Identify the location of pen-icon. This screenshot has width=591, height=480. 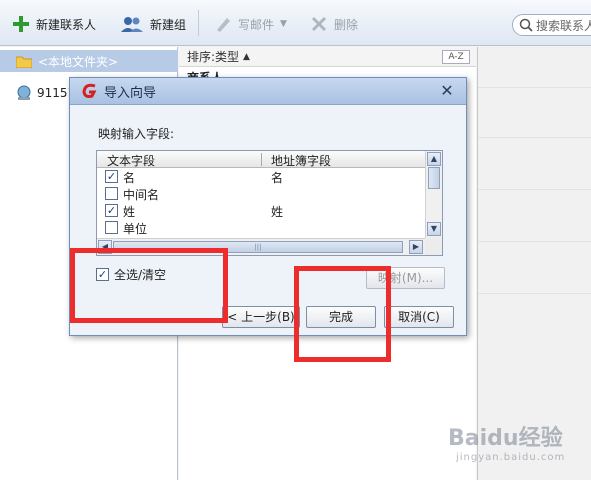
(223, 25).